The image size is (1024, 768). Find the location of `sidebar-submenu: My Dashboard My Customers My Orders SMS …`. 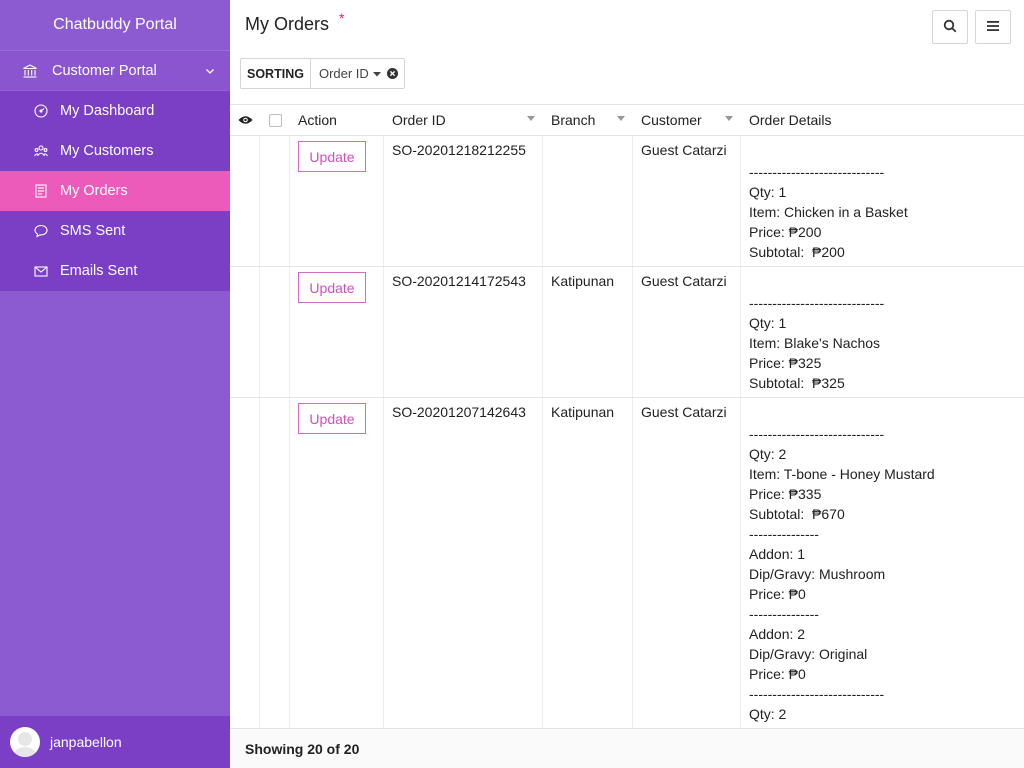

sidebar-submenu: My Dashboard My Customers My Orders SMS … is located at coordinates (115, 191).